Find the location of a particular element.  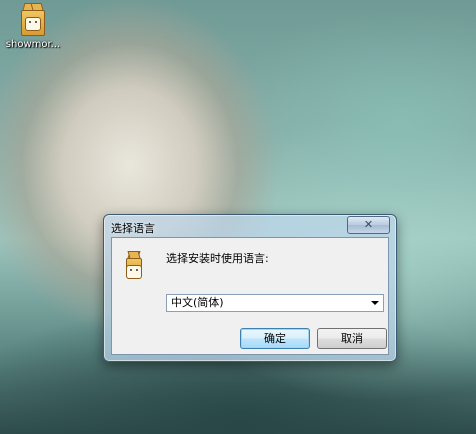

ok-button: 确定 is located at coordinates (275, 338).